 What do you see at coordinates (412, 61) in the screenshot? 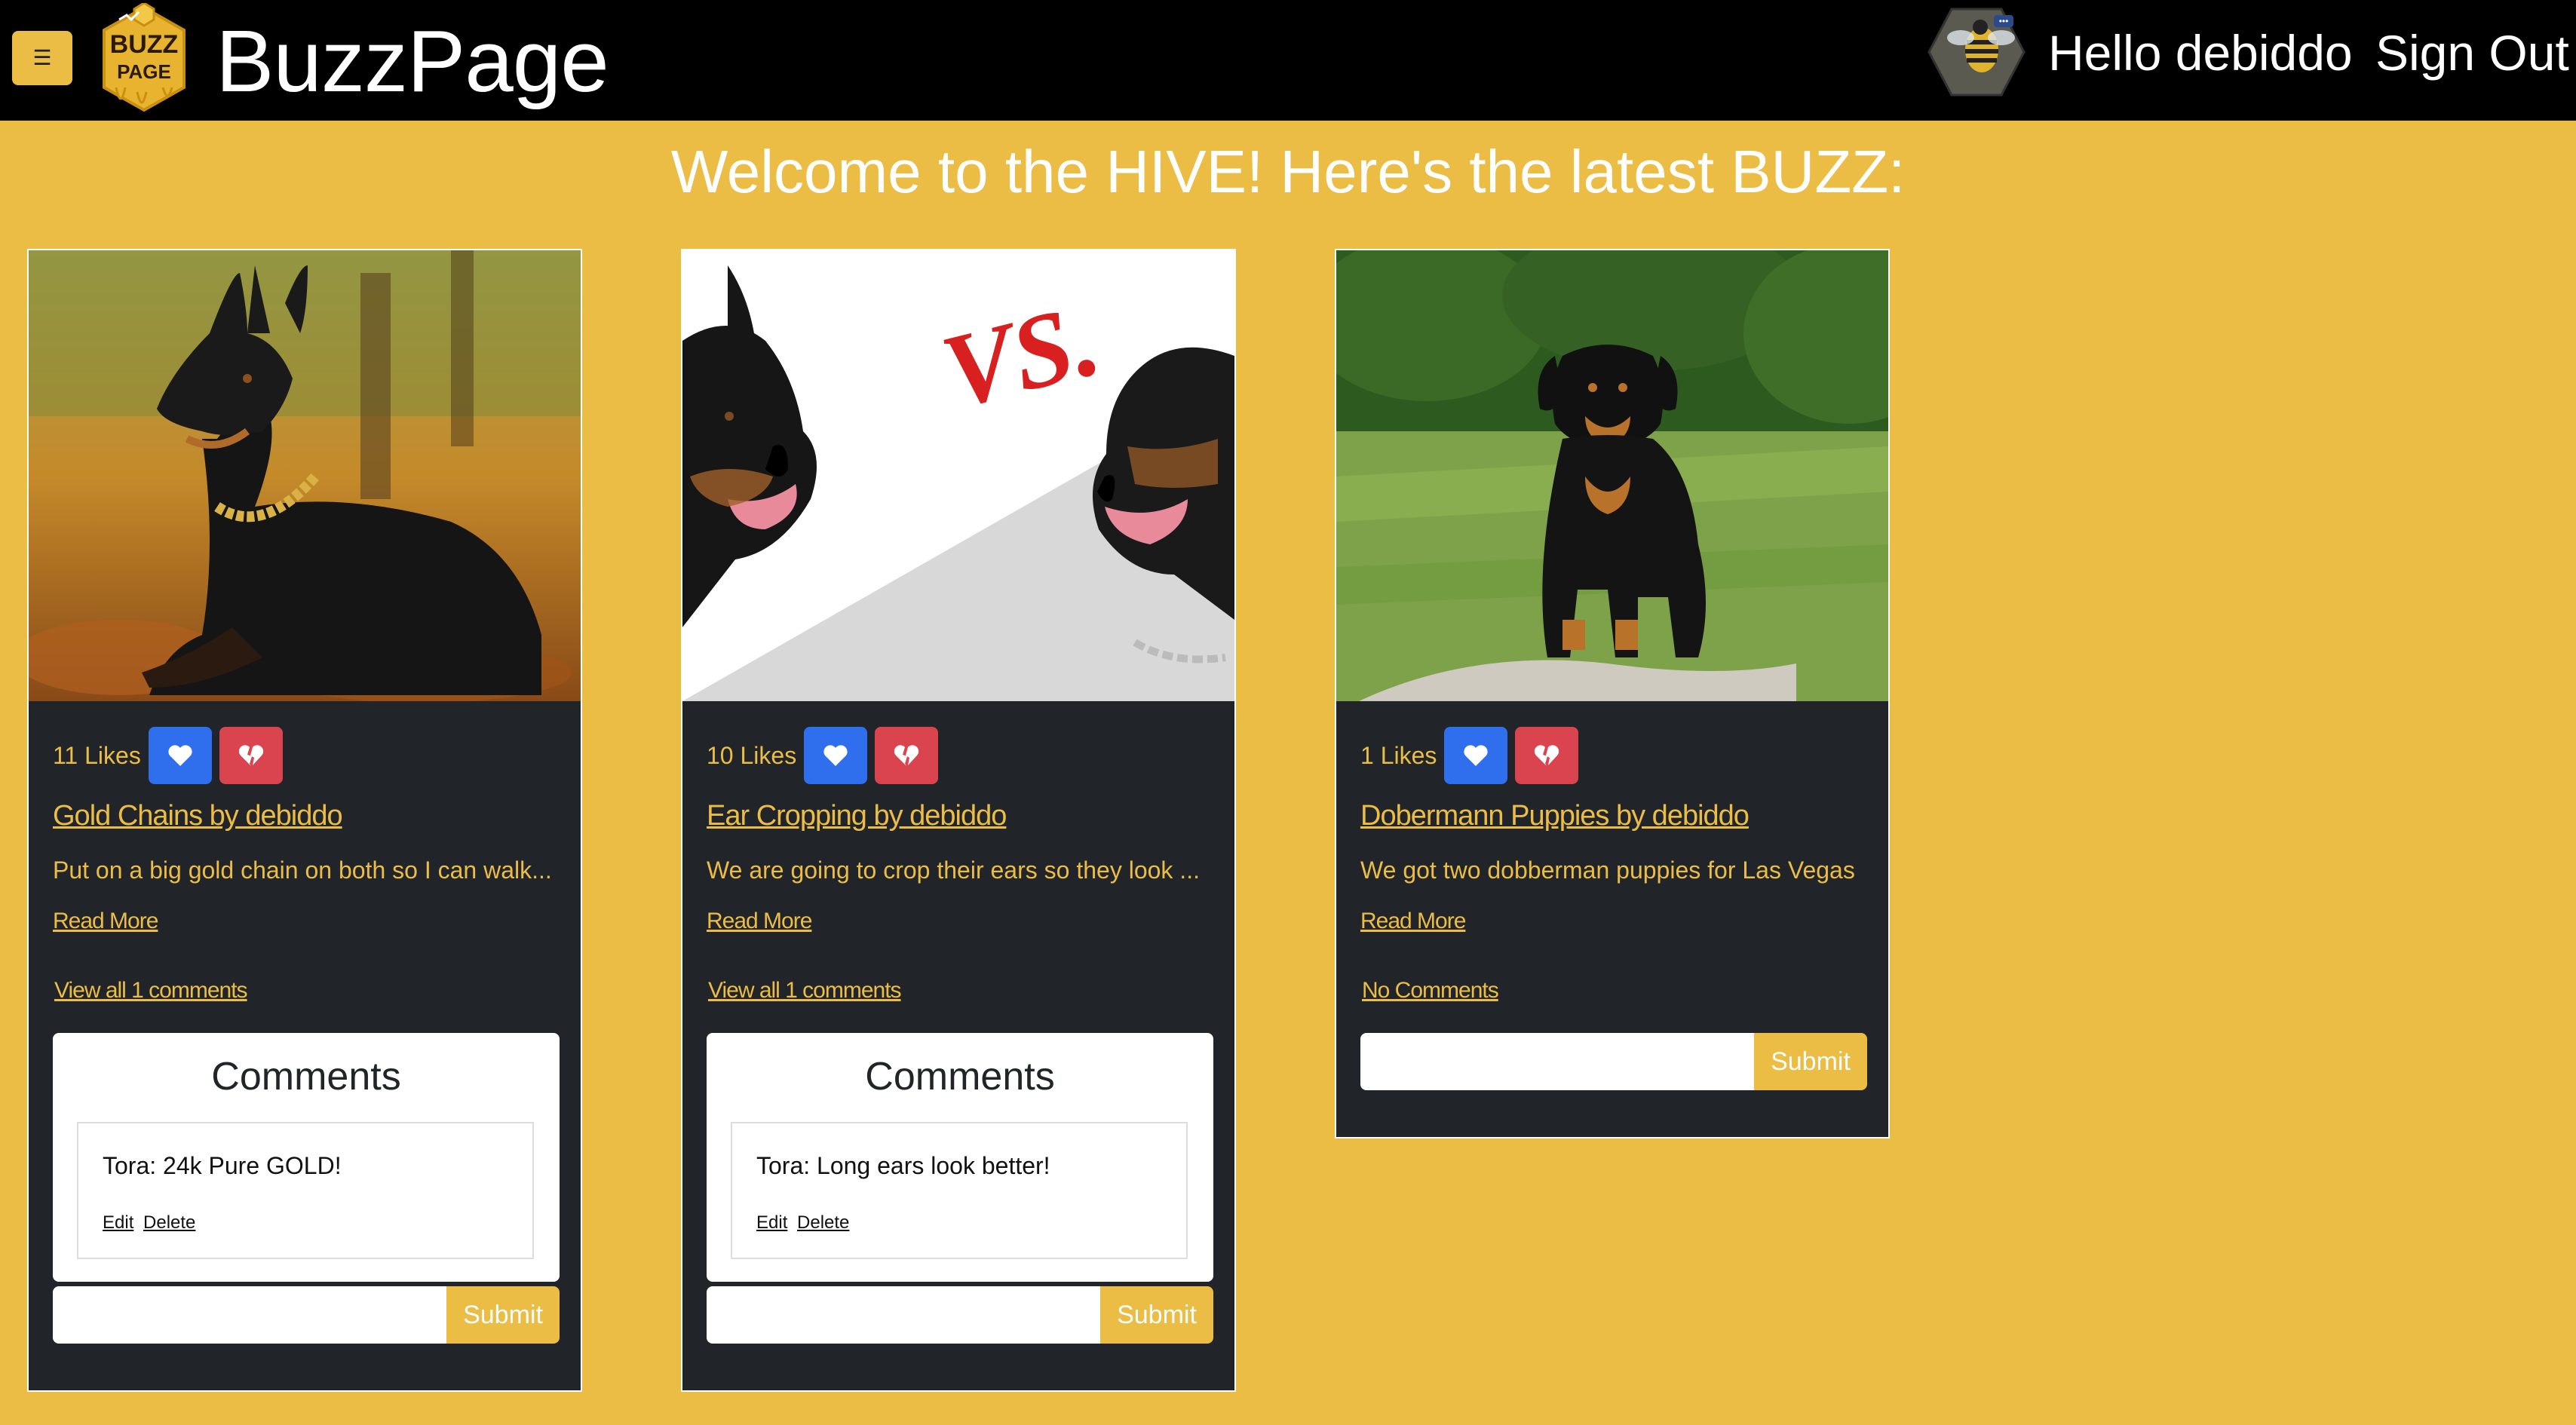
I see `brand-title: BuzzPage` at bounding box center [412, 61].